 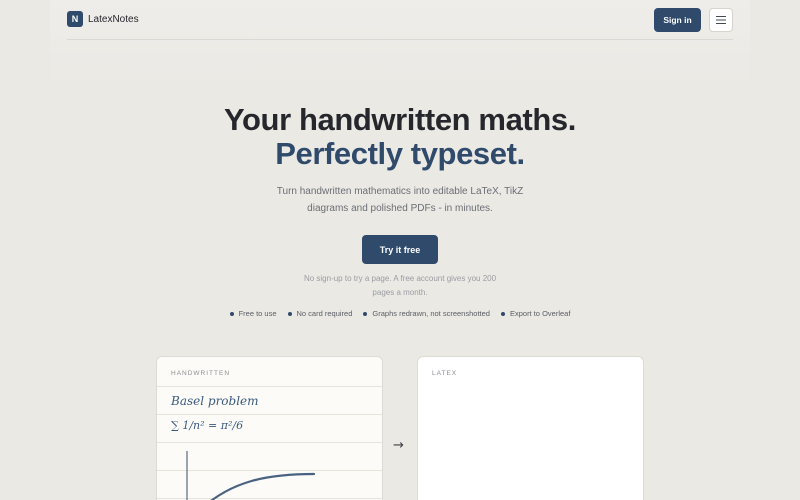 I want to click on feature-item: No card required, so click(x=320, y=313).